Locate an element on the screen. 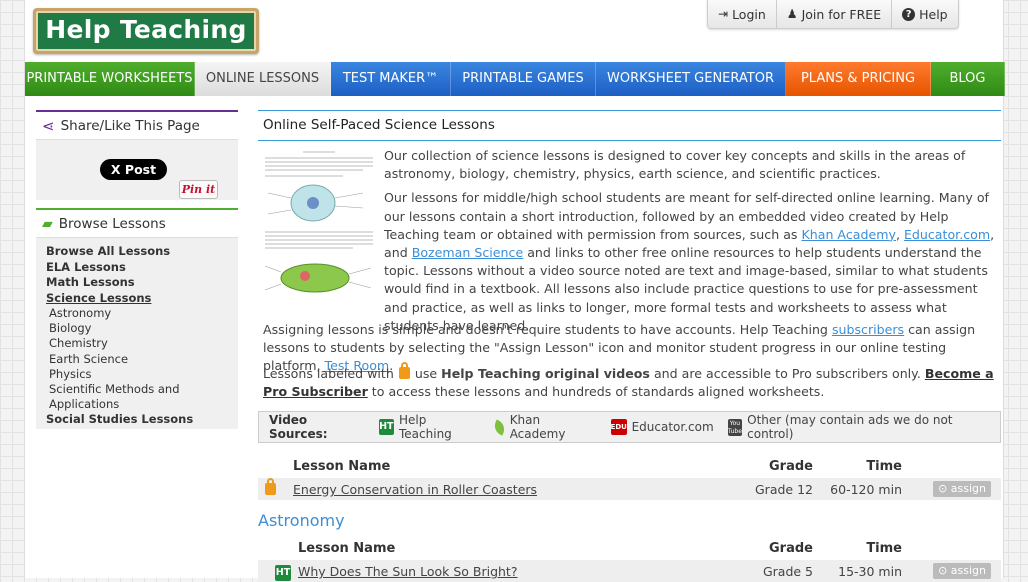 This screenshot has width=1028, height=582. lesson-link: Why Does The Sun Look So Bright? is located at coordinates (407, 571).